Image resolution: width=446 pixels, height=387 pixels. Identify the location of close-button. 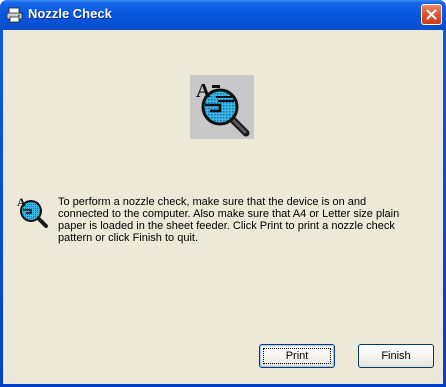
(431, 14).